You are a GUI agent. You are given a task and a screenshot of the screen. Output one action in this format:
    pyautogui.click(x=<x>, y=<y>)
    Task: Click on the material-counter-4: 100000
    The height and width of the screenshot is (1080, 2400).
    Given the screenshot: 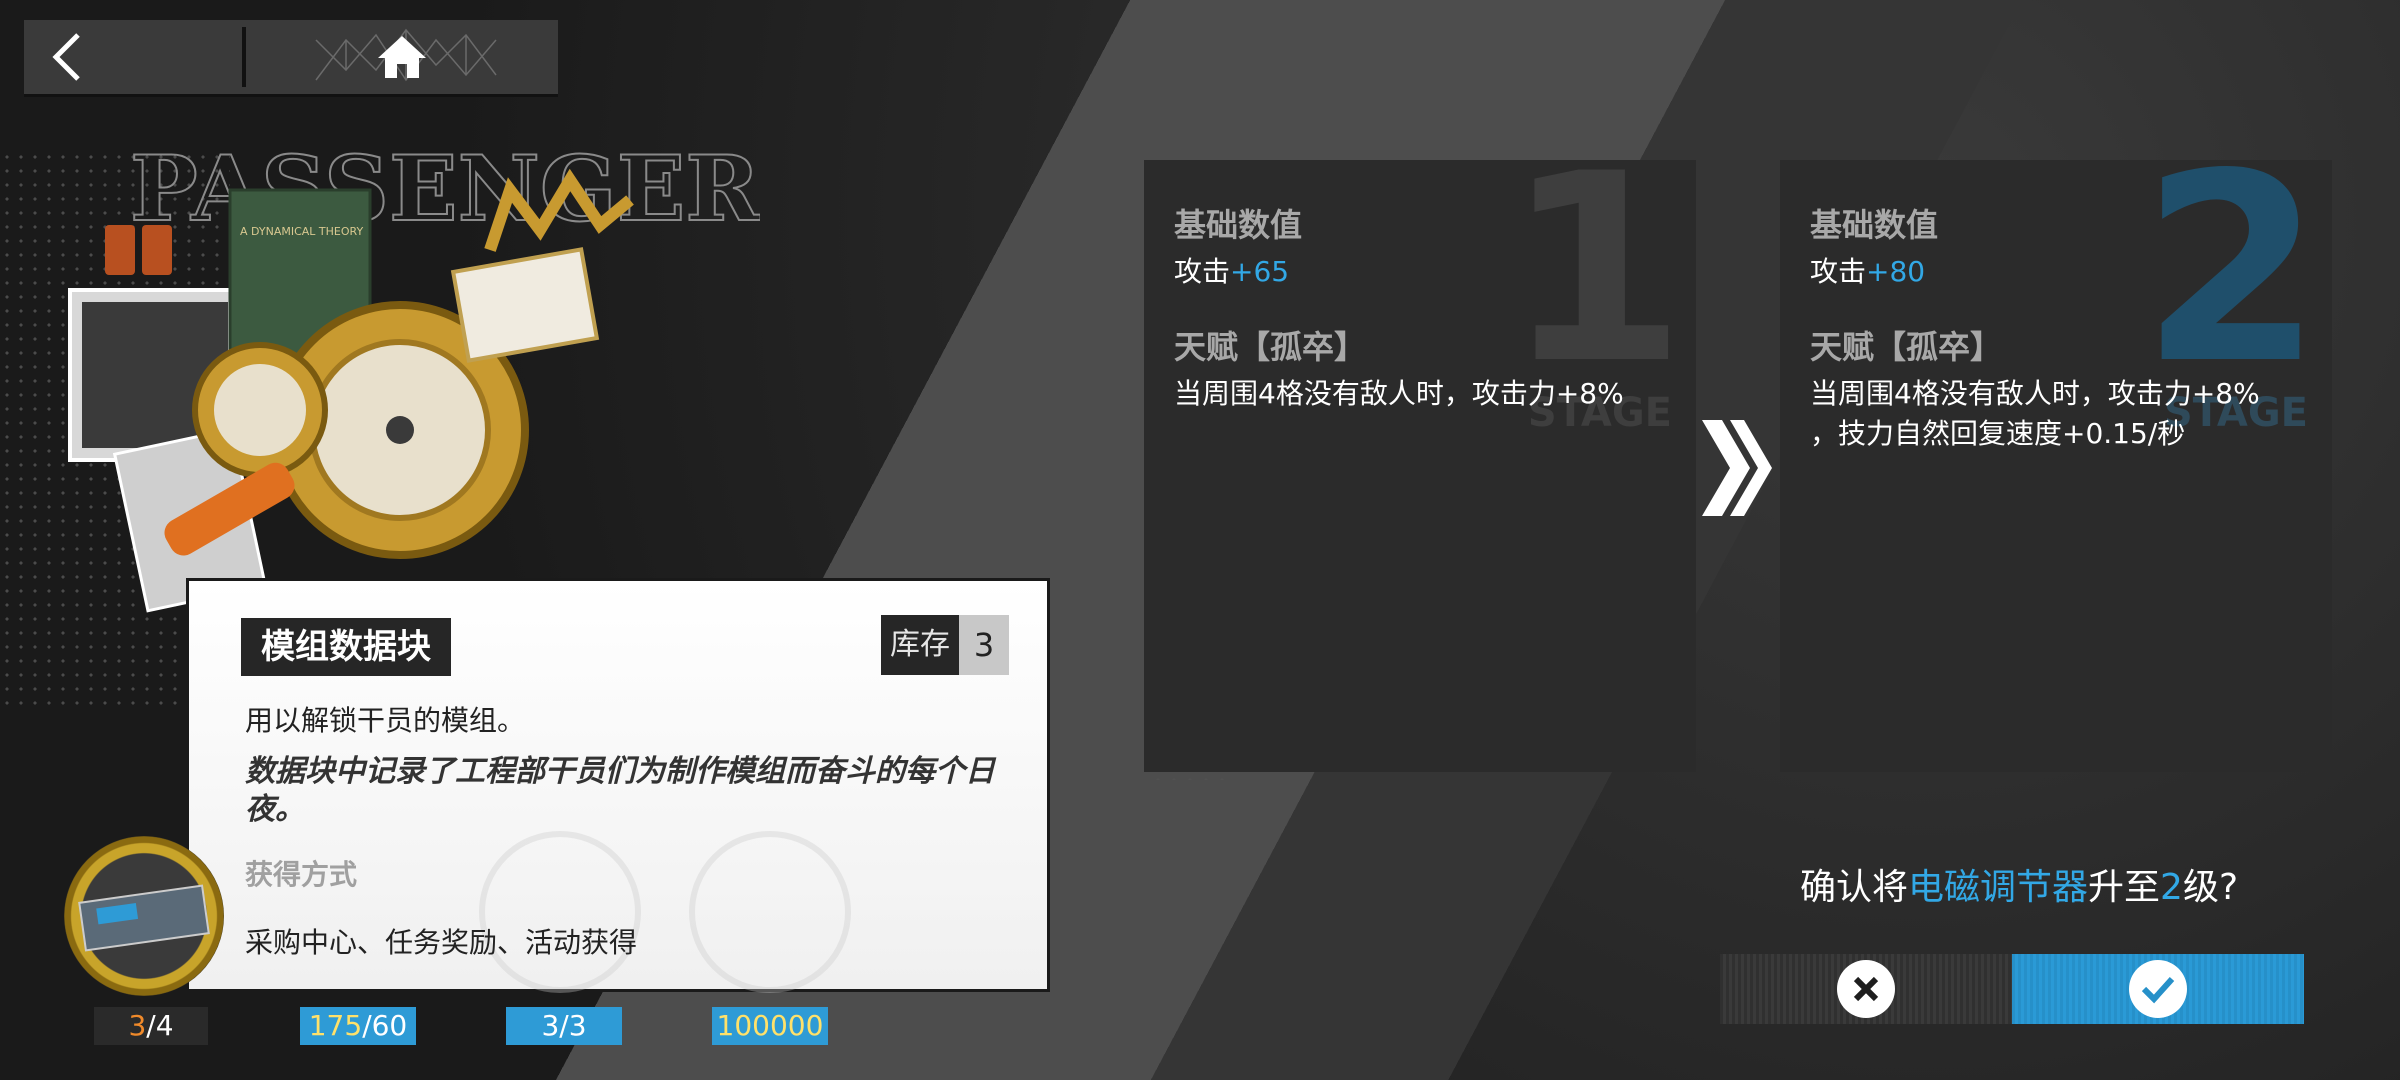 What is the action you would take?
    pyautogui.click(x=770, y=1026)
    